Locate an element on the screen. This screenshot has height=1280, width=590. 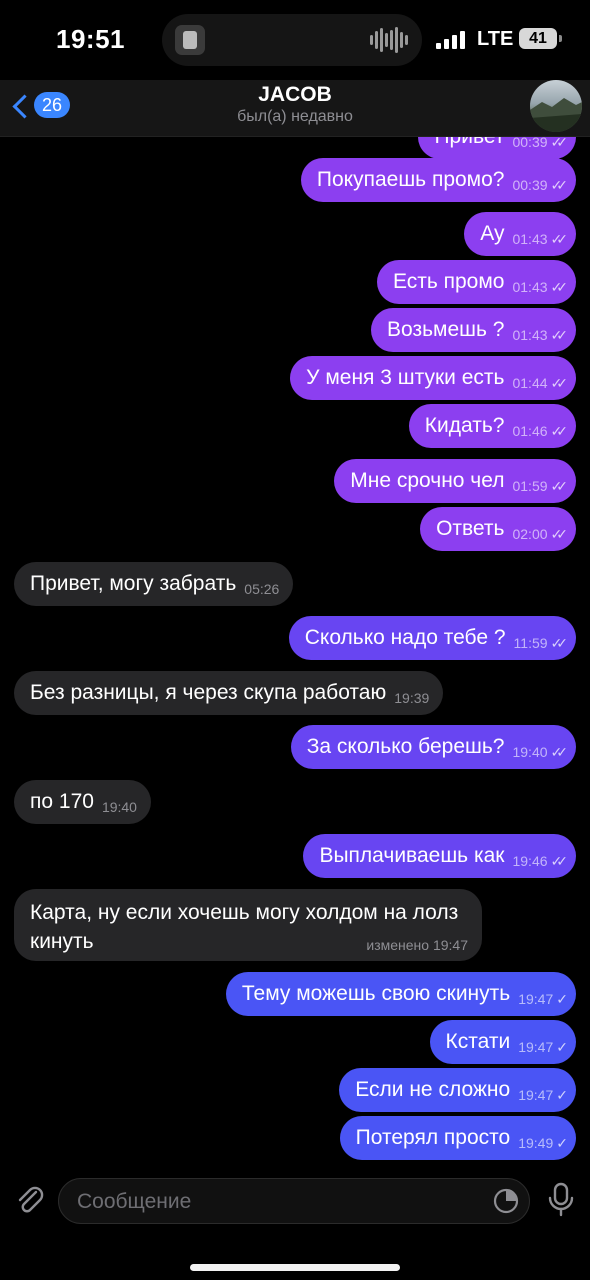
attach-paperclip-icon is located at coordinates (30, 1200).